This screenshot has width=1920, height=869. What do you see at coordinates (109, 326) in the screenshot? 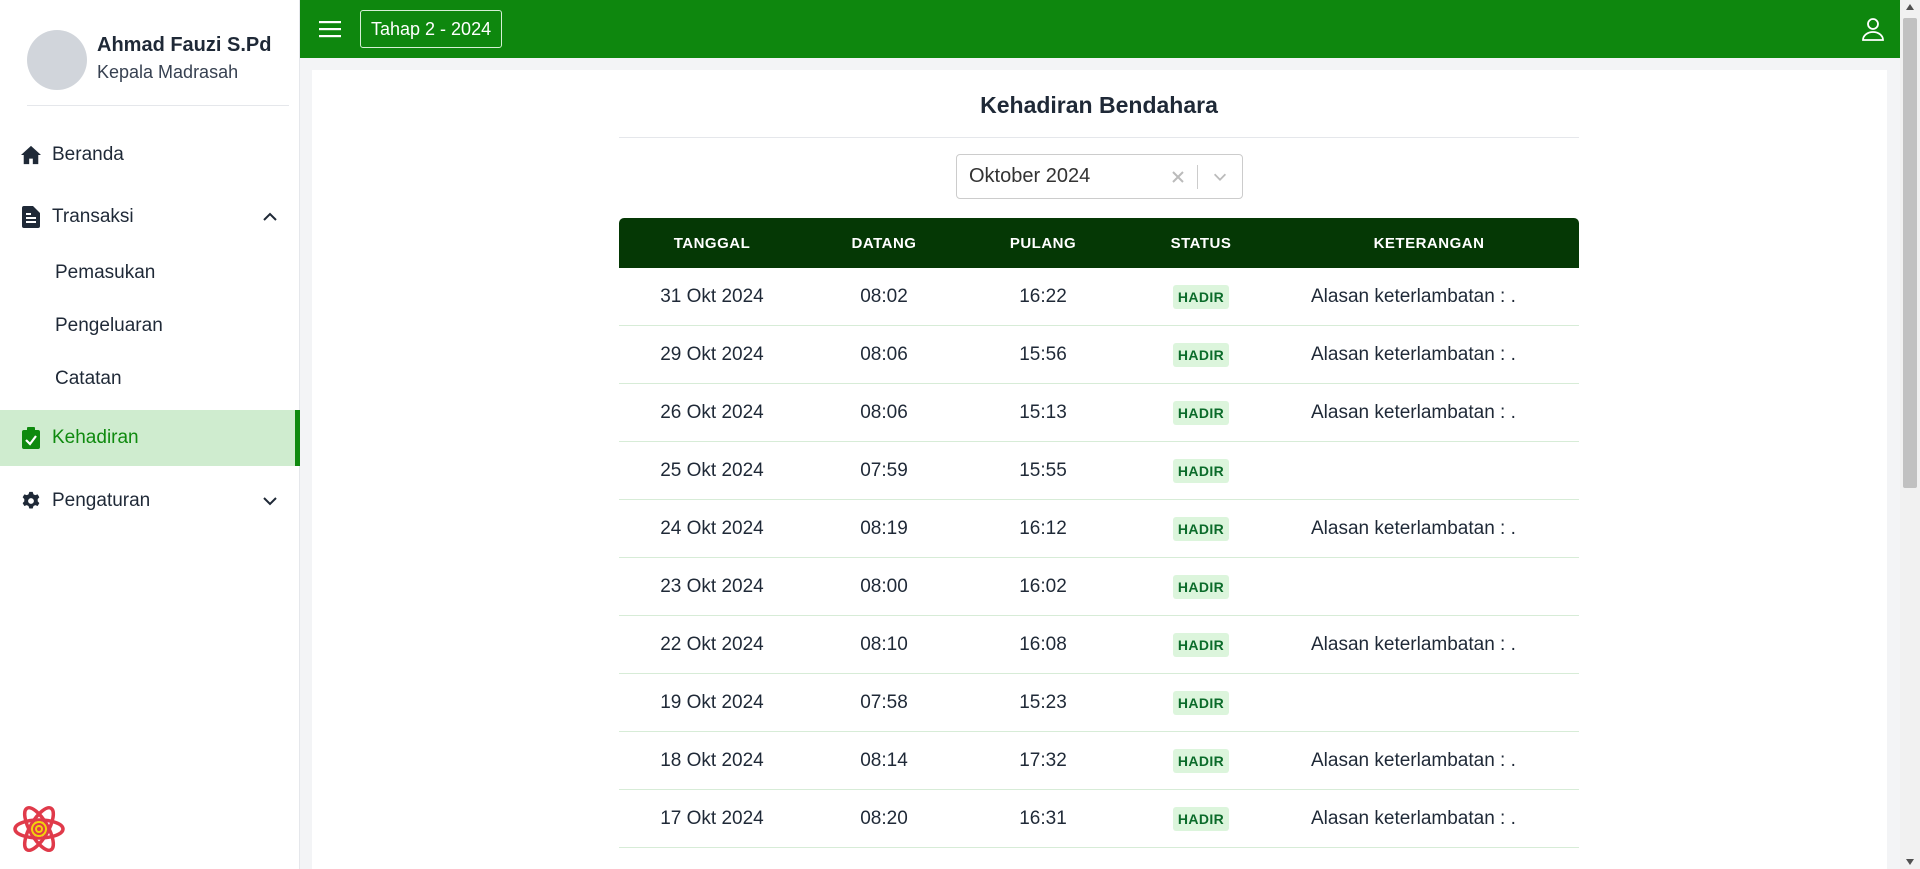
I see `sidebar-item-pengeluaran: Pengeluaran` at bounding box center [109, 326].